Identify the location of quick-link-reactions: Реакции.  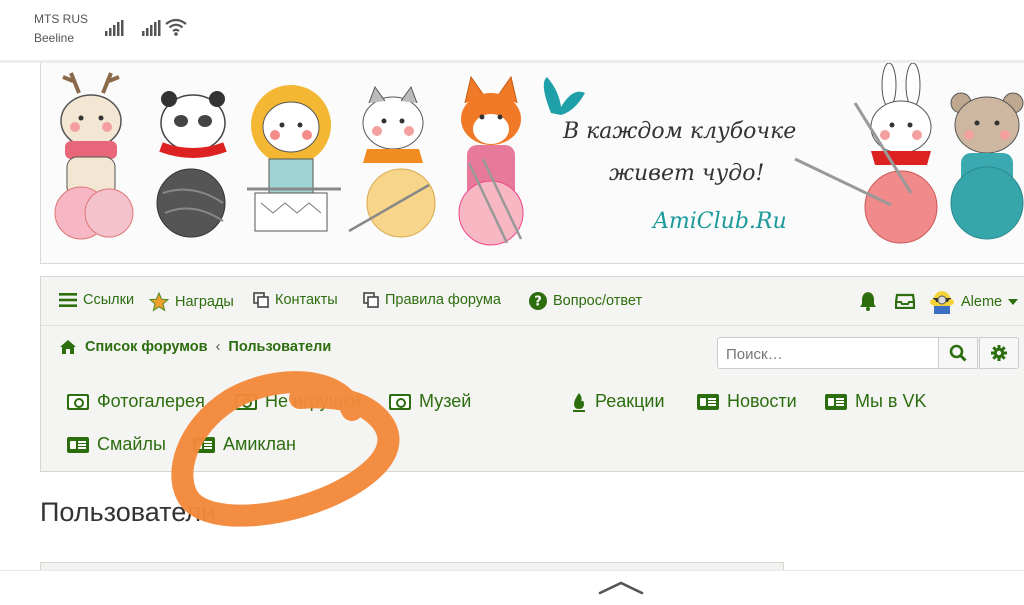
(618, 401).